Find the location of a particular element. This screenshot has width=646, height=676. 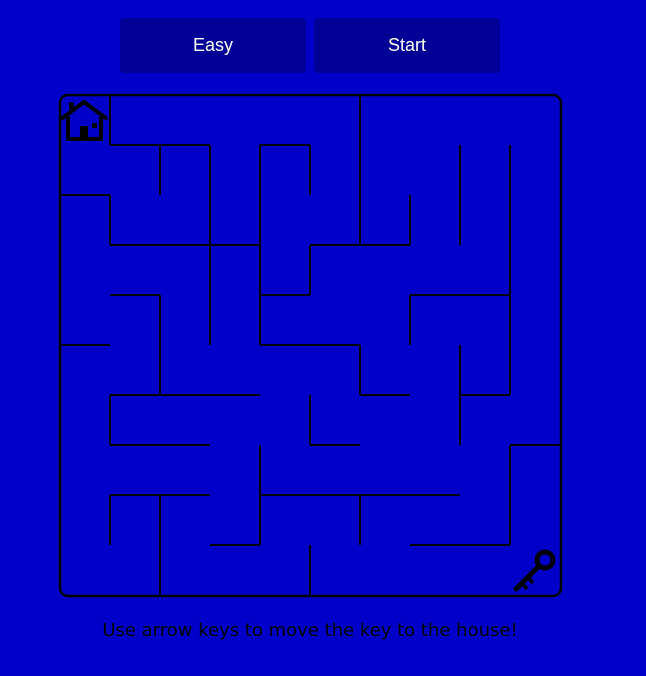

key-icon is located at coordinates (534, 570).